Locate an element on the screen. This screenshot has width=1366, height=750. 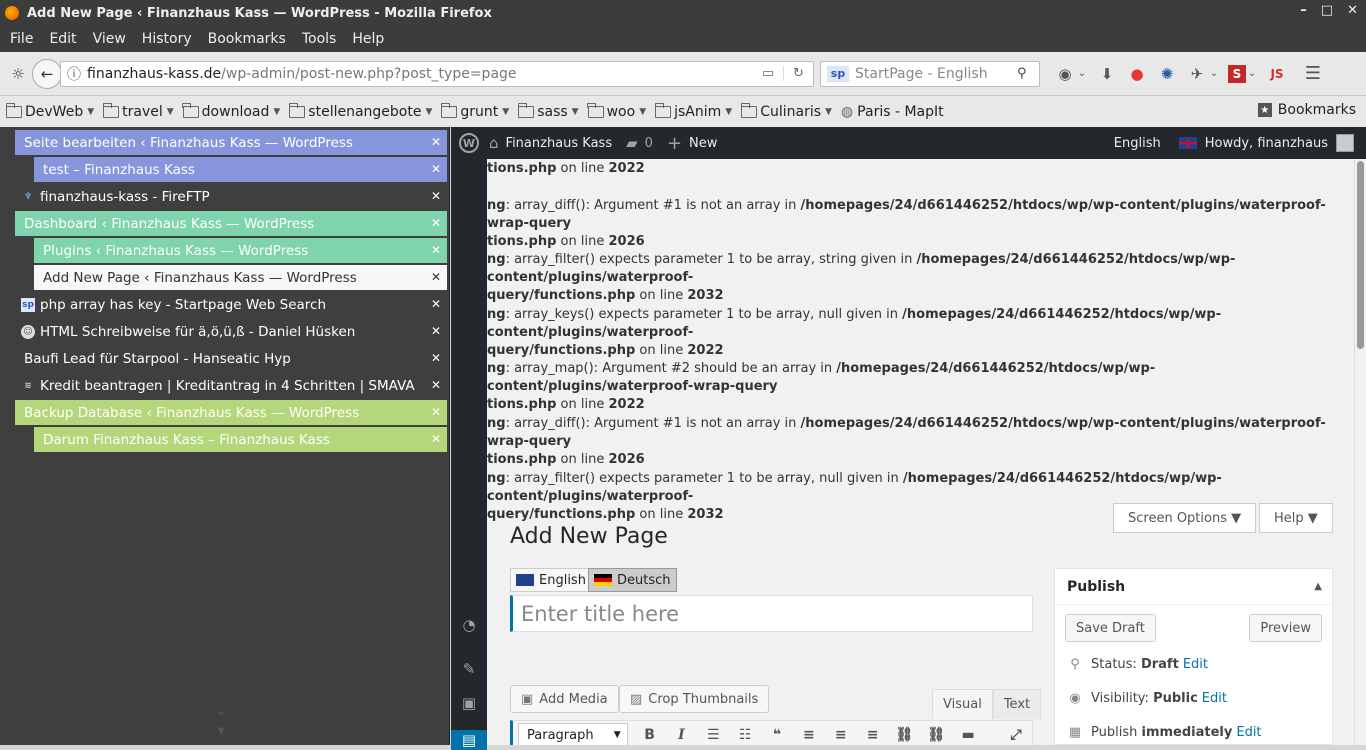
menu-file: File is located at coordinates (21, 39).